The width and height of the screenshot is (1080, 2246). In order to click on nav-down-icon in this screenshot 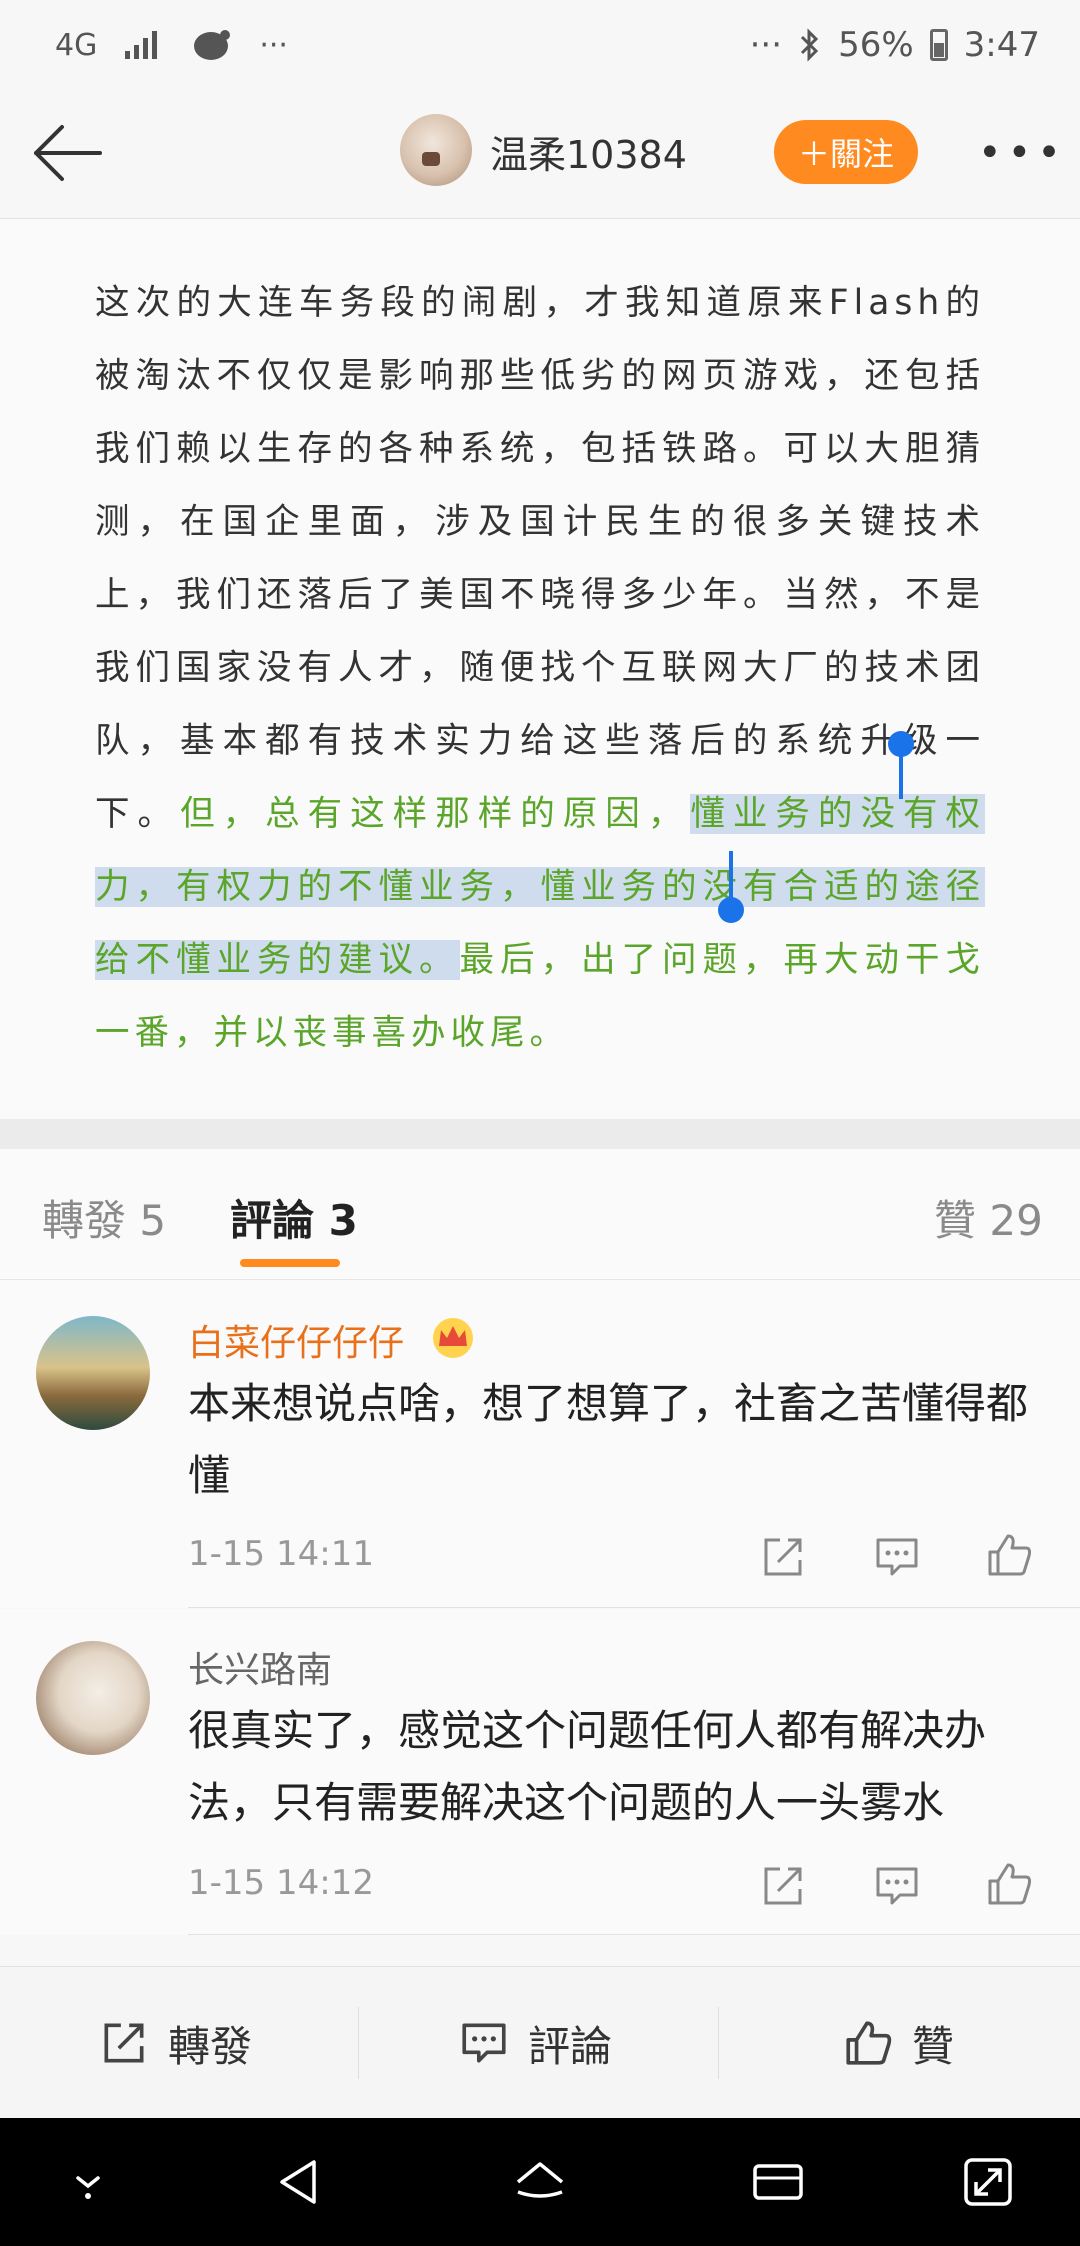, I will do `click(88, 2182)`.